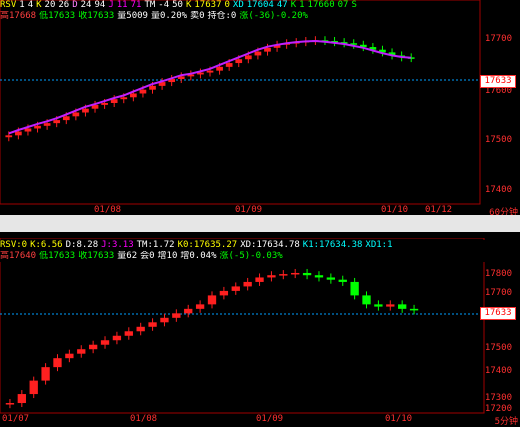  I want to click on bot-volume: 量62, so click(127, 256).